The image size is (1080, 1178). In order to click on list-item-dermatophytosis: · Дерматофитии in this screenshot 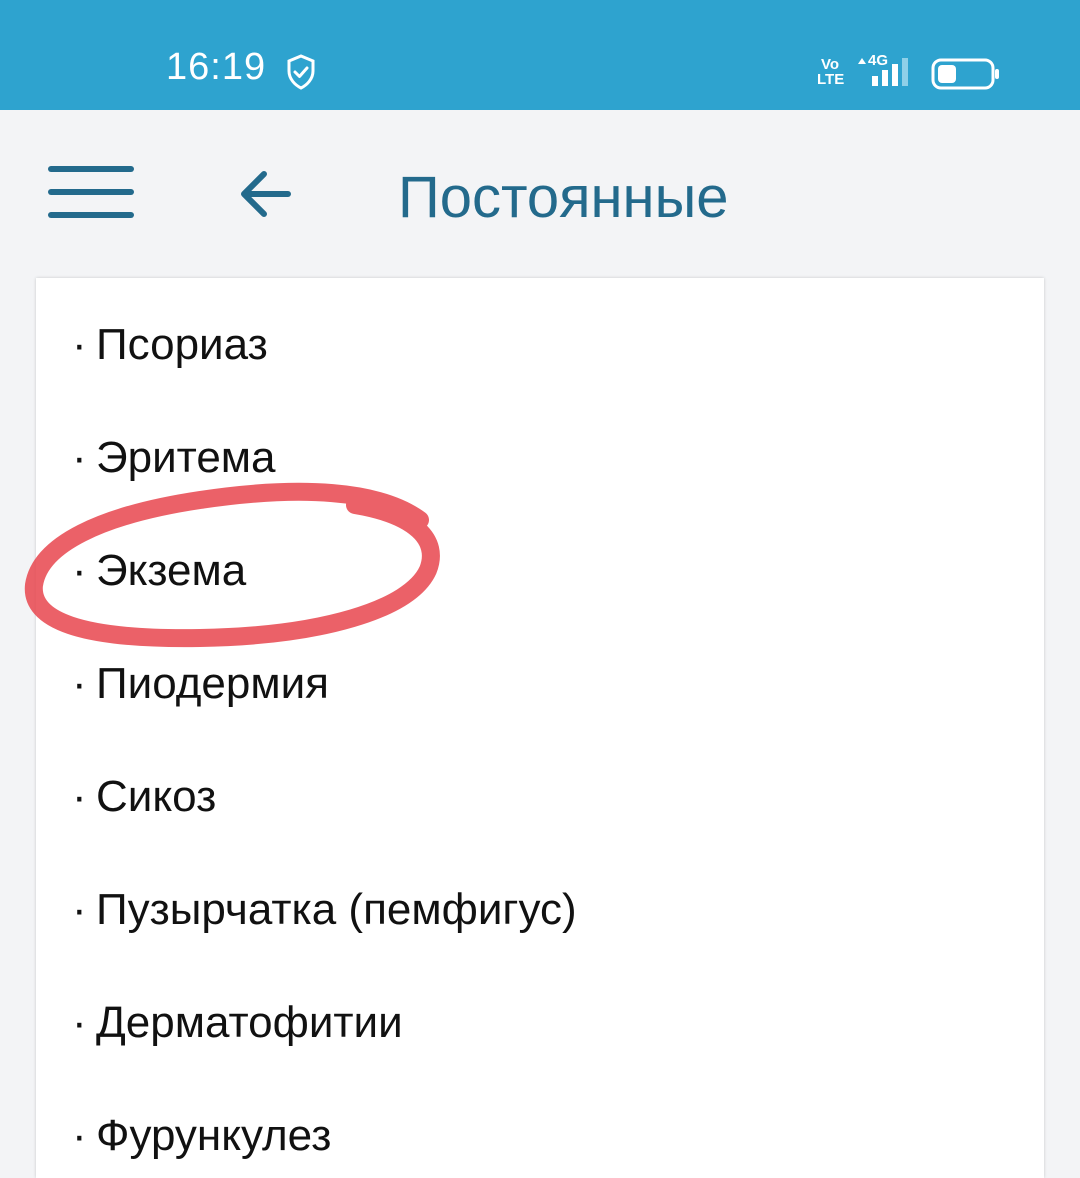, I will do `click(237, 1023)`.